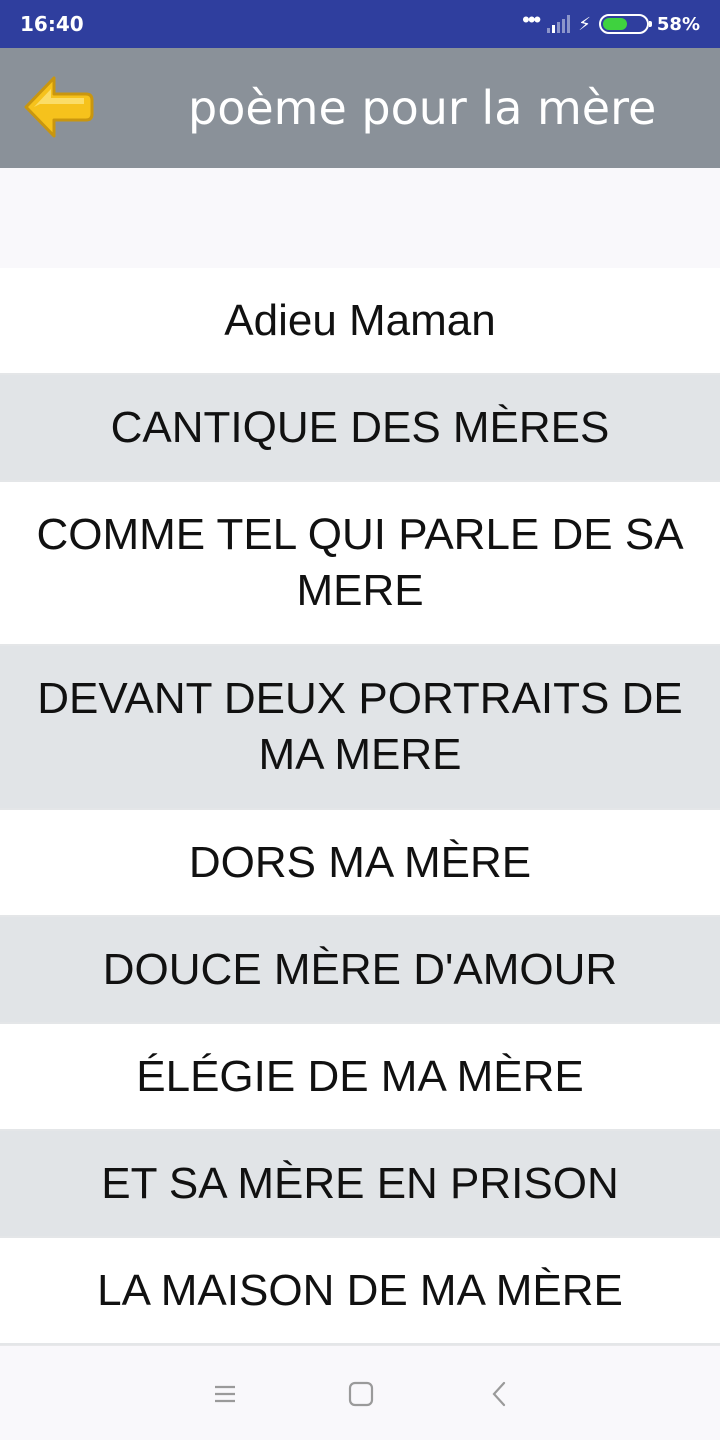 Image resolution: width=720 pixels, height=1440 pixels. I want to click on home-button, so click(361, 1394).